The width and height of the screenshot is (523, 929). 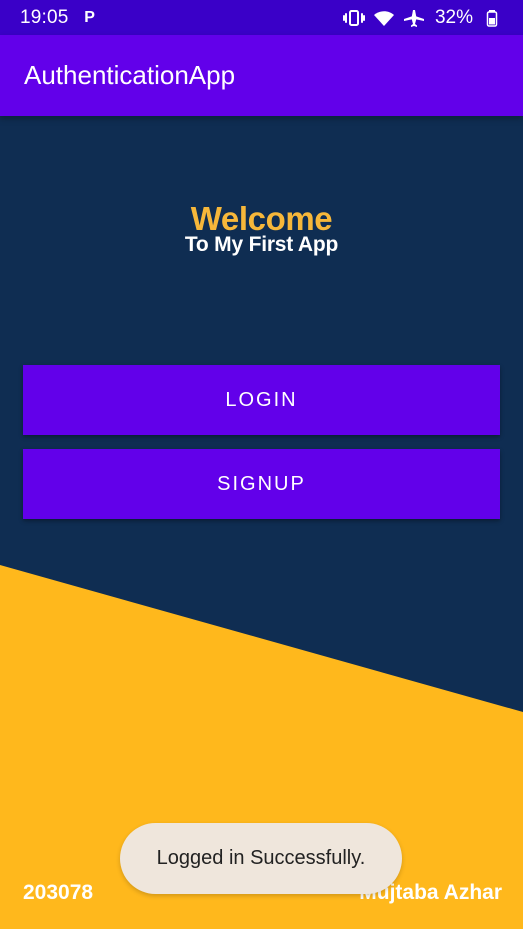 What do you see at coordinates (261, 244) in the screenshot?
I see `welcome-subtitle: To My First App` at bounding box center [261, 244].